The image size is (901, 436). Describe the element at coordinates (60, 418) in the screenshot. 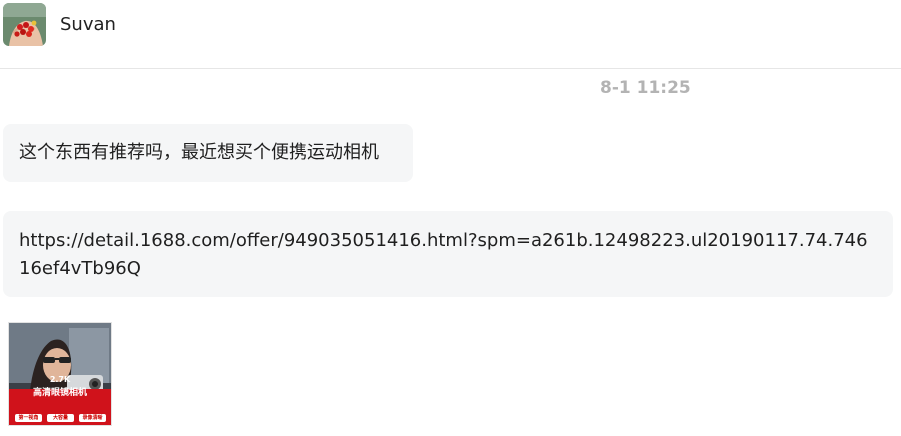

I see `product-badge: 大容量` at that location.